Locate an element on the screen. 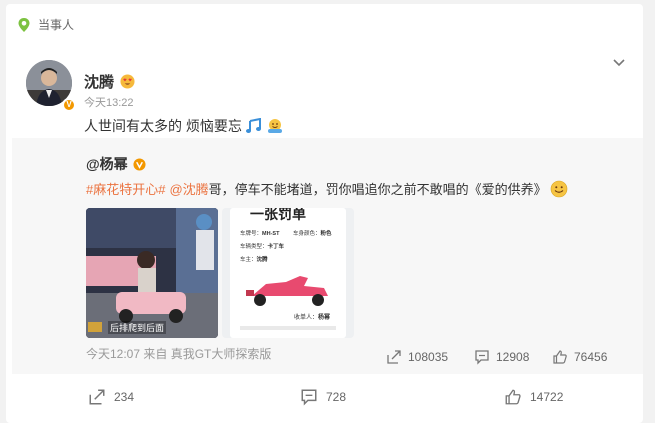 Image resolution: width=655 pixels, height=423 pixels. repost-meta: 今天12:07 来自 真我GT大师探索版 is located at coordinates (179, 354).